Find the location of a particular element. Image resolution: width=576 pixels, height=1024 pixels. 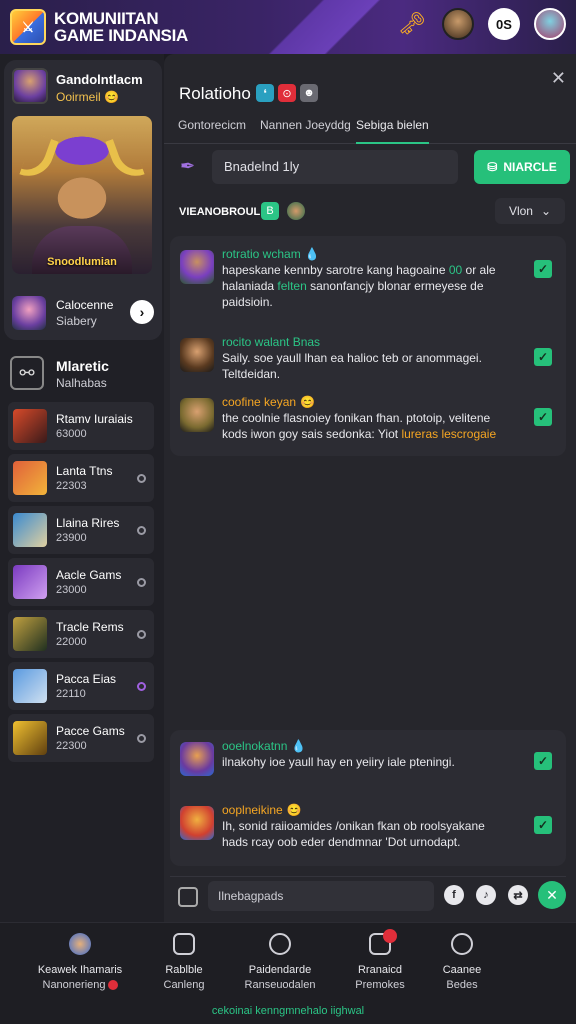

sort-select-value: Vlon is located at coordinates (520, 211).